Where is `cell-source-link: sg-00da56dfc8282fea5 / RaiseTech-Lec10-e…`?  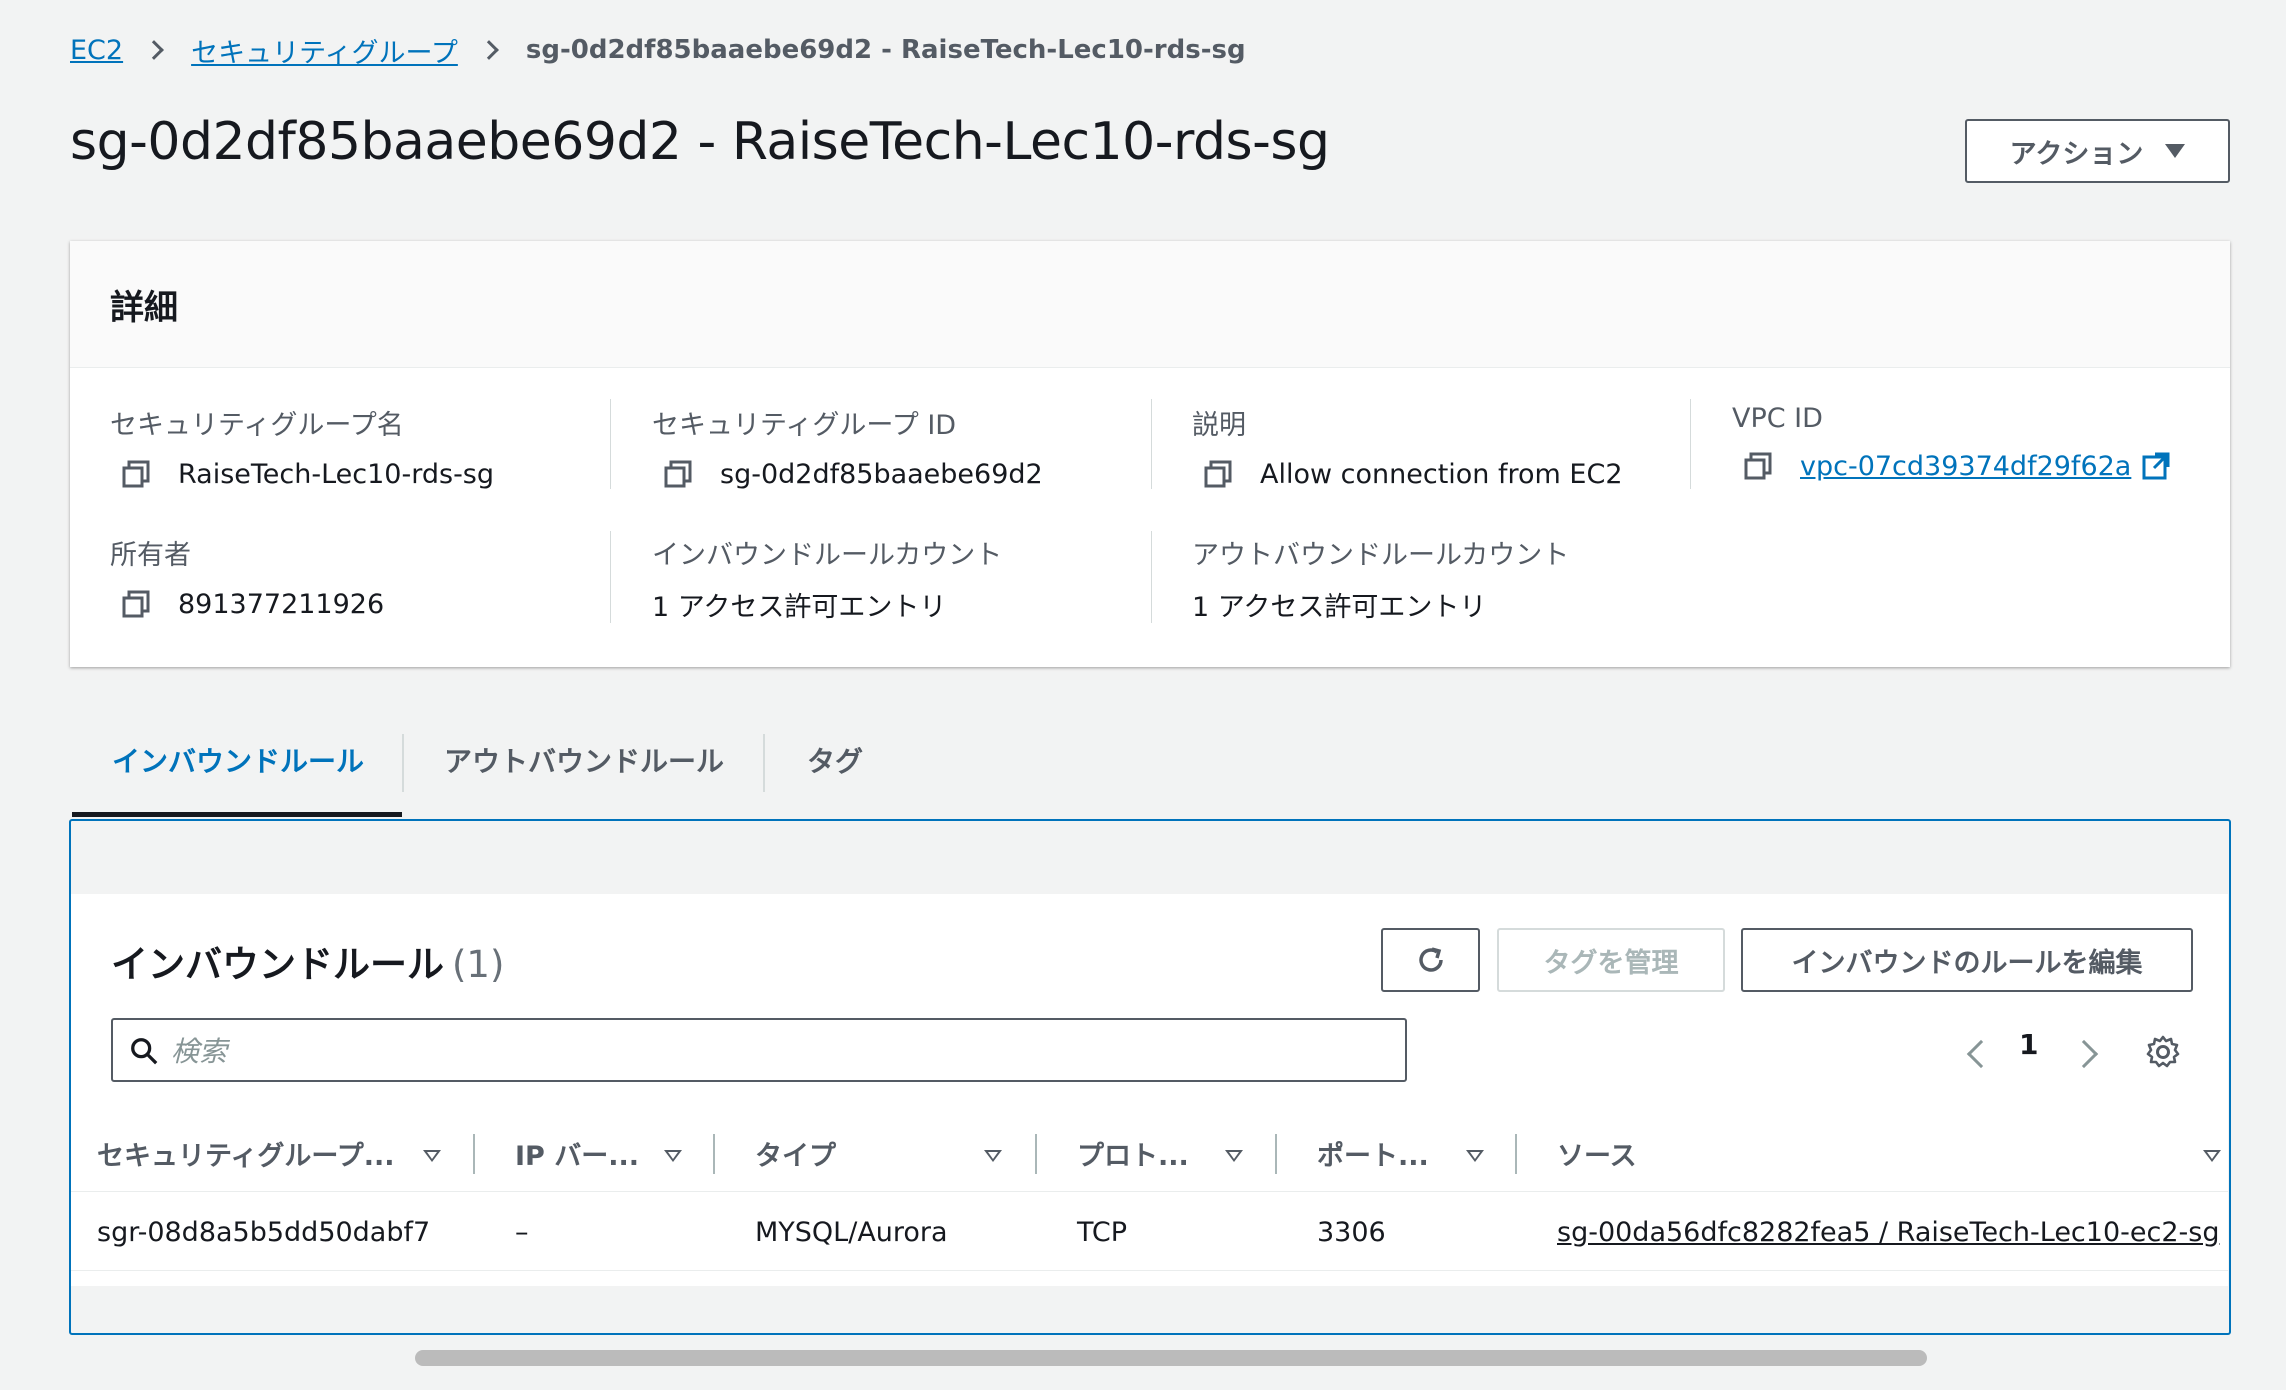
cell-source-link: sg-00da56dfc8282fea5 / RaiseTech-Lec10-e… is located at coordinates (1888, 1232).